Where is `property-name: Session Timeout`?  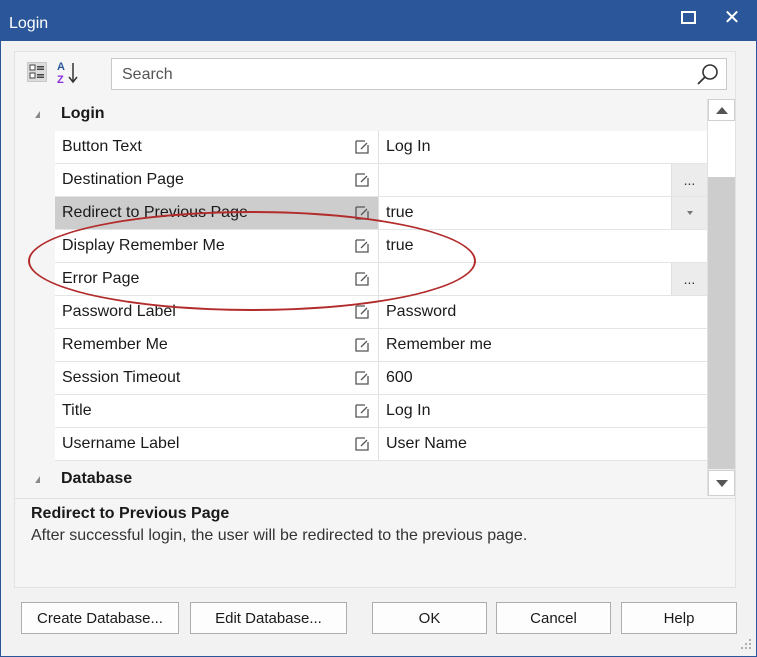
property-name: Session Timeout is located at coordinates (121, 377).